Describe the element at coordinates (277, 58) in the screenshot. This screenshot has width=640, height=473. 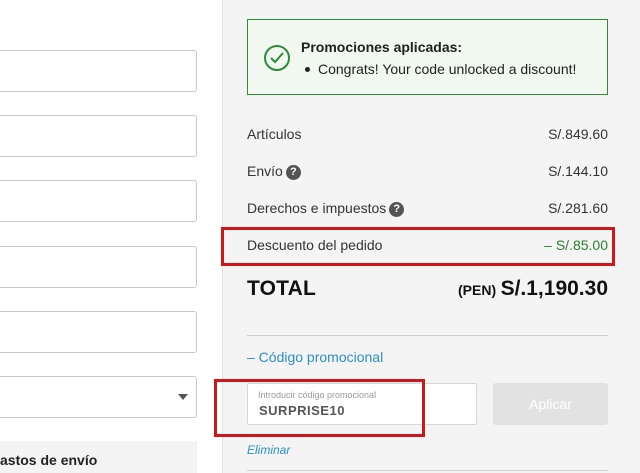
I see `check-circle-icon` at that location.